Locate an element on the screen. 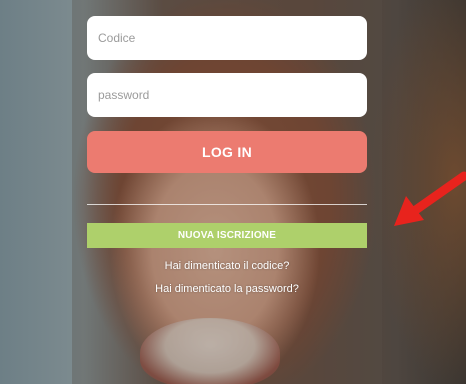 Image resolution: width=466 pixels, height=384 pixels. new-registration-button: NUOVA ISCRIZIONE is located at coordinates (227, 235).